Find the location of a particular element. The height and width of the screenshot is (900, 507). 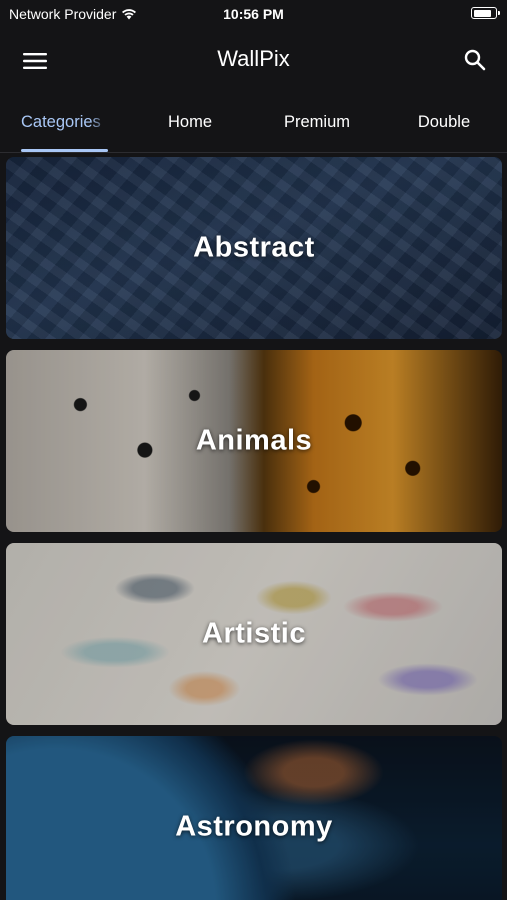

battery-icon is located at coordinates (485, 13).